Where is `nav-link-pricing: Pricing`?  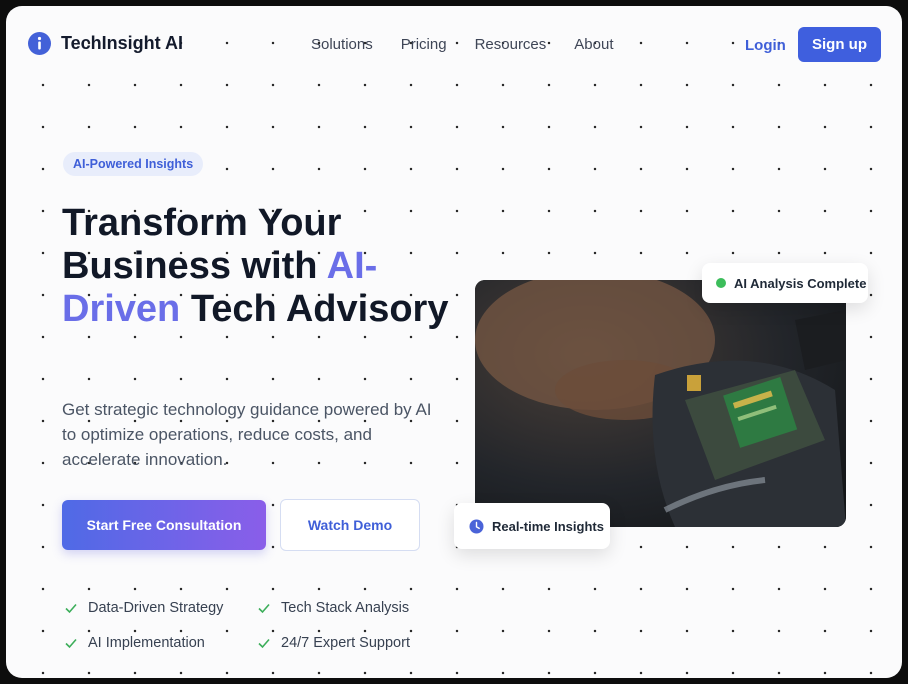 nav-link-pricing: Pricing is located at coordinates (424, 44).